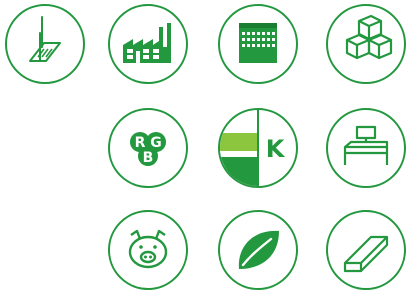  Describe the element at coordinates (366, 250) in the screenshot. I see `angle-profile-icon` at that location.